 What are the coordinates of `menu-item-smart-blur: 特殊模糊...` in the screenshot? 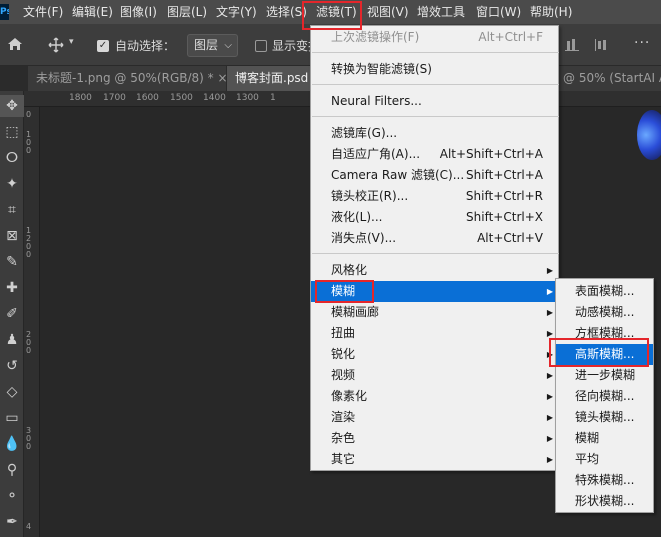 It's located at (604, 480).